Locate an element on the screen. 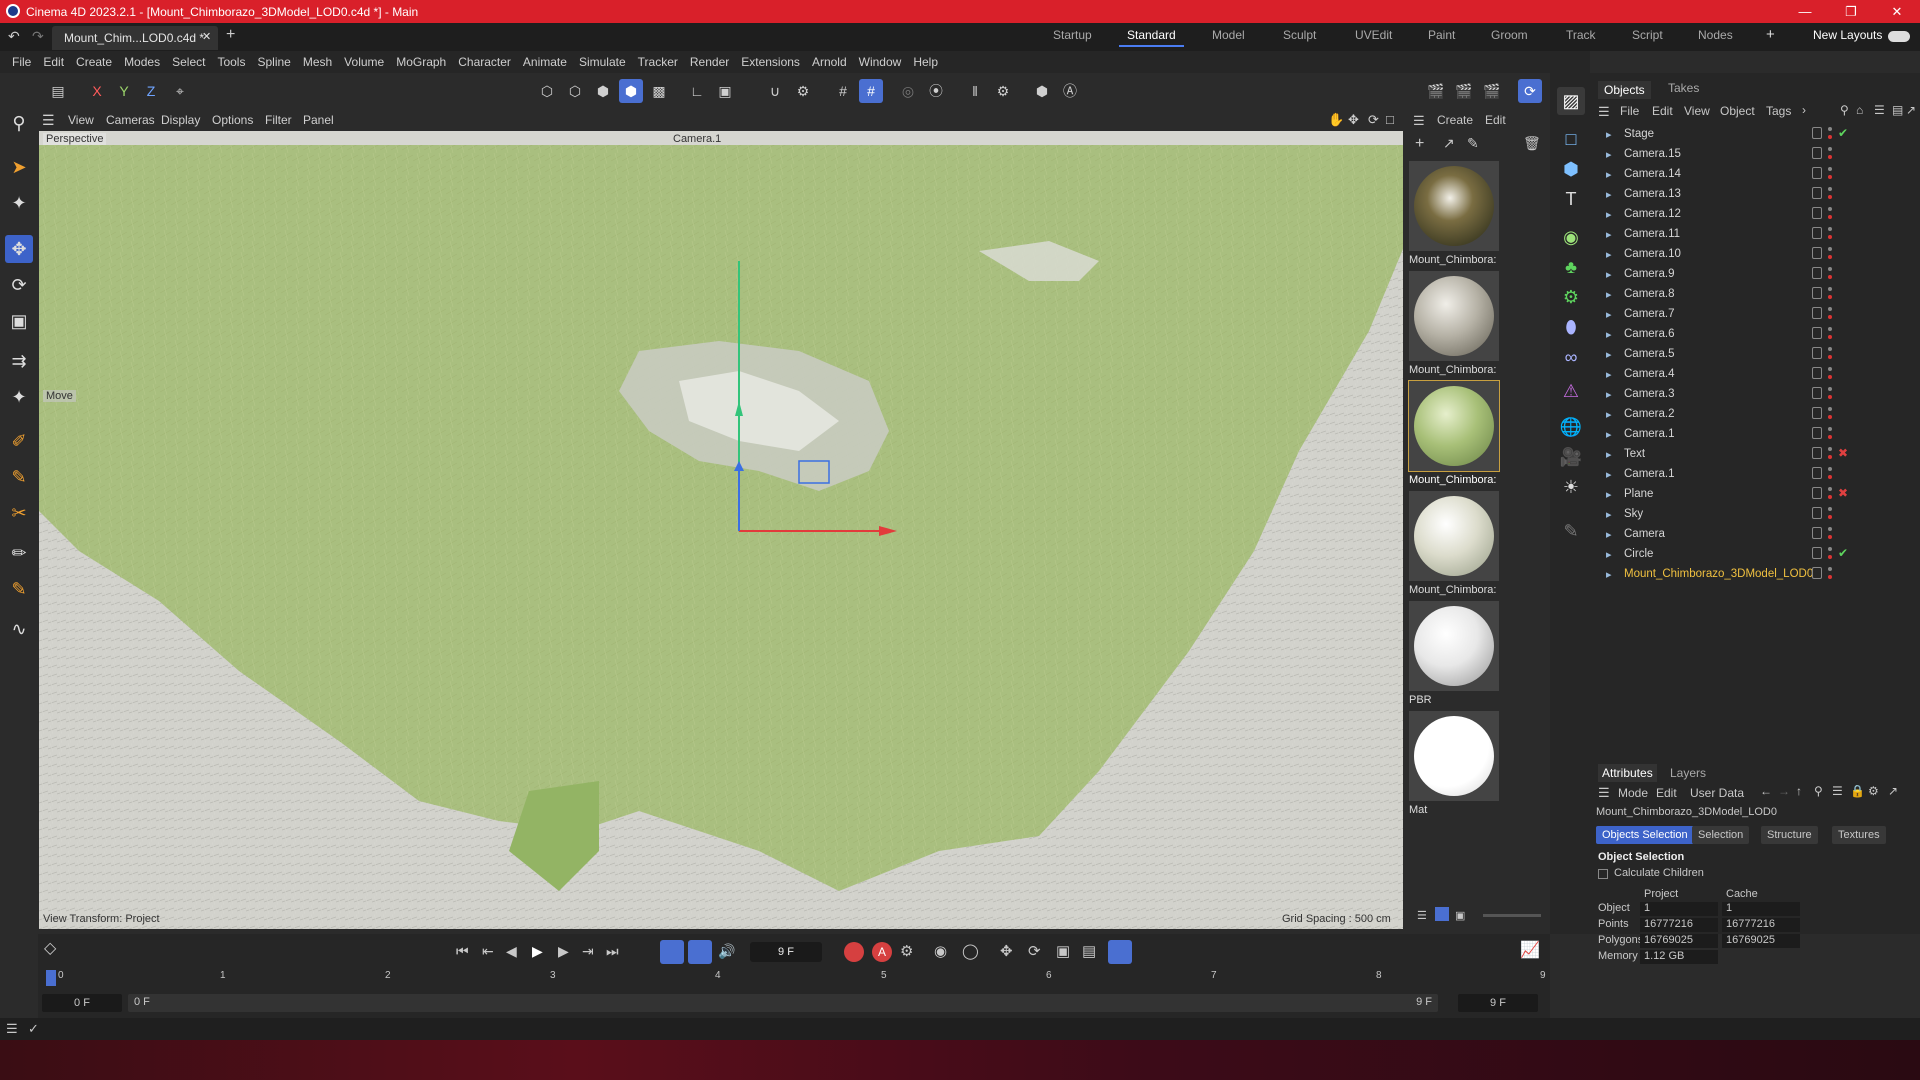 The height and width of the screenshot is (1080, 1920). restore-icon: ❐ is located at coordinates (1851, 11).